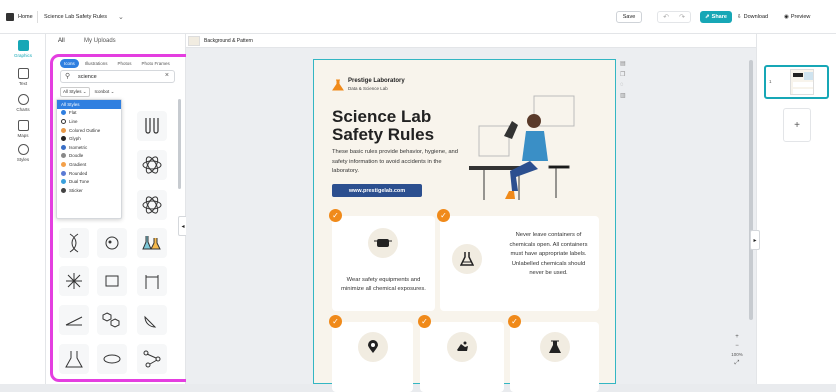 The height and width of the screenshot is (392, 836). I want to click on map-icon, so click(23, 125).